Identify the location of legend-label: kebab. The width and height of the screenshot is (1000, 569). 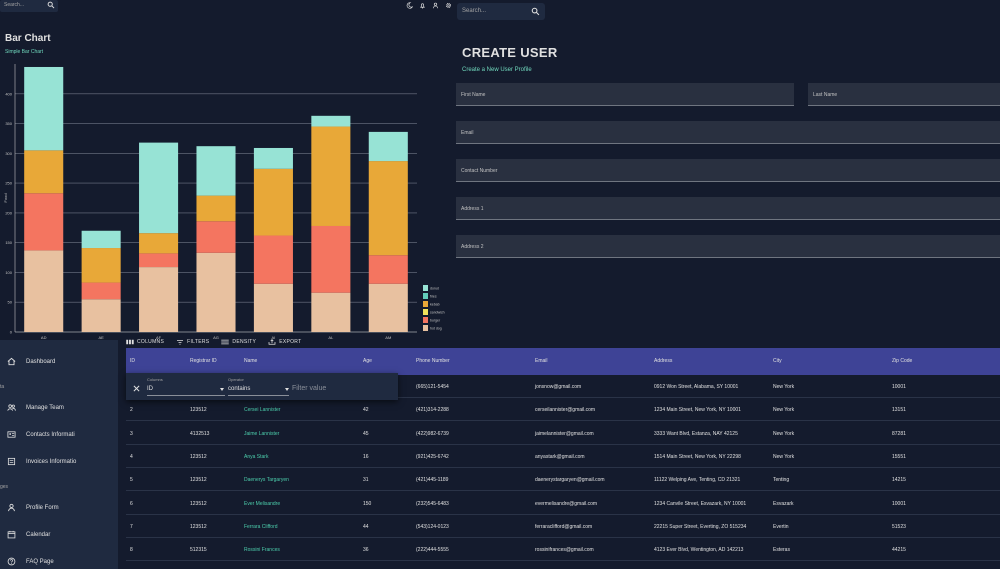
(435, 305).